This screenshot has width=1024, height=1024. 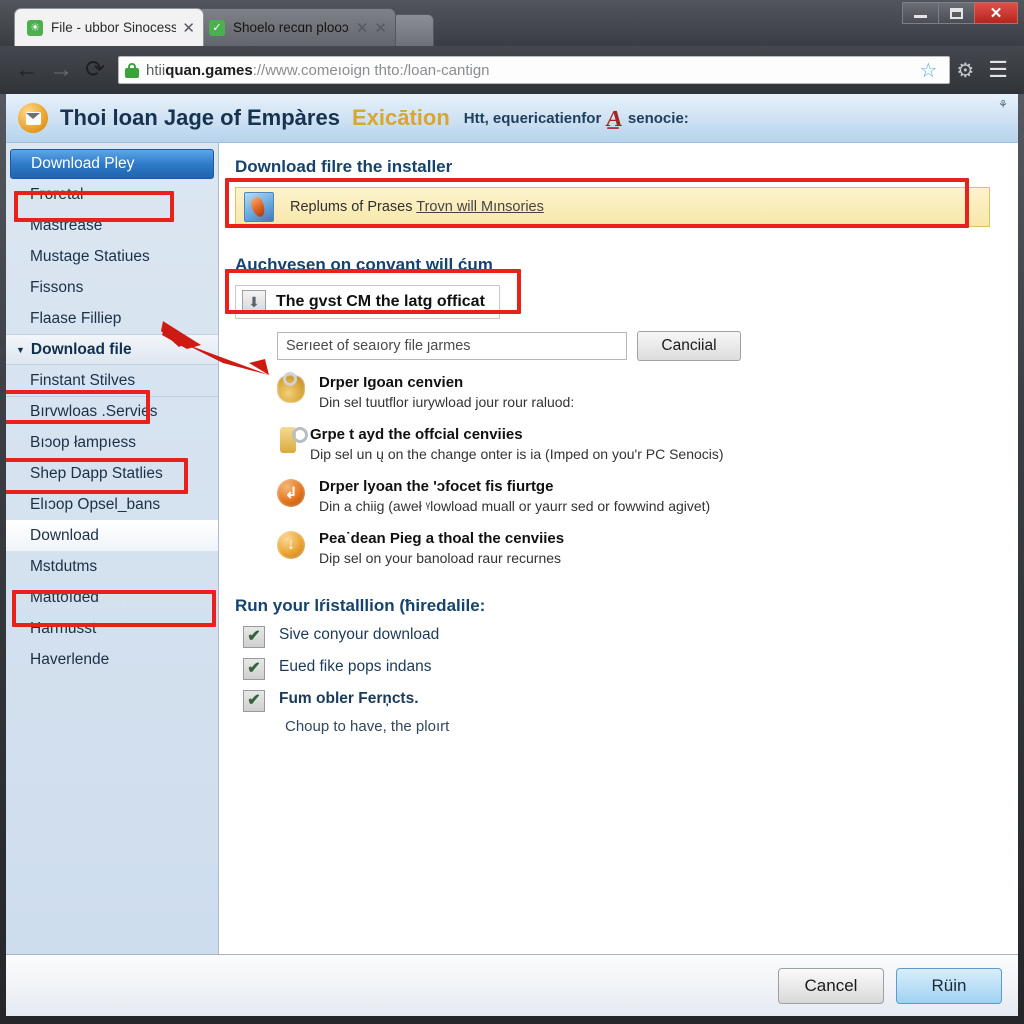 I want to click on sidebar-item-label: Finstant Stilves, so click(x=83, y=380).